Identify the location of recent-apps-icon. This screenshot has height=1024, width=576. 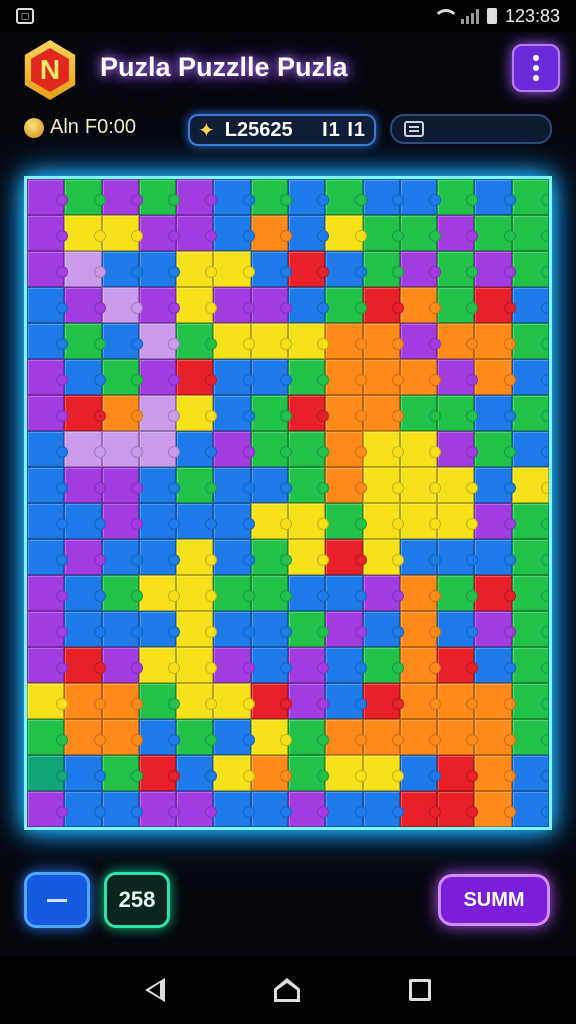
(420, 990).